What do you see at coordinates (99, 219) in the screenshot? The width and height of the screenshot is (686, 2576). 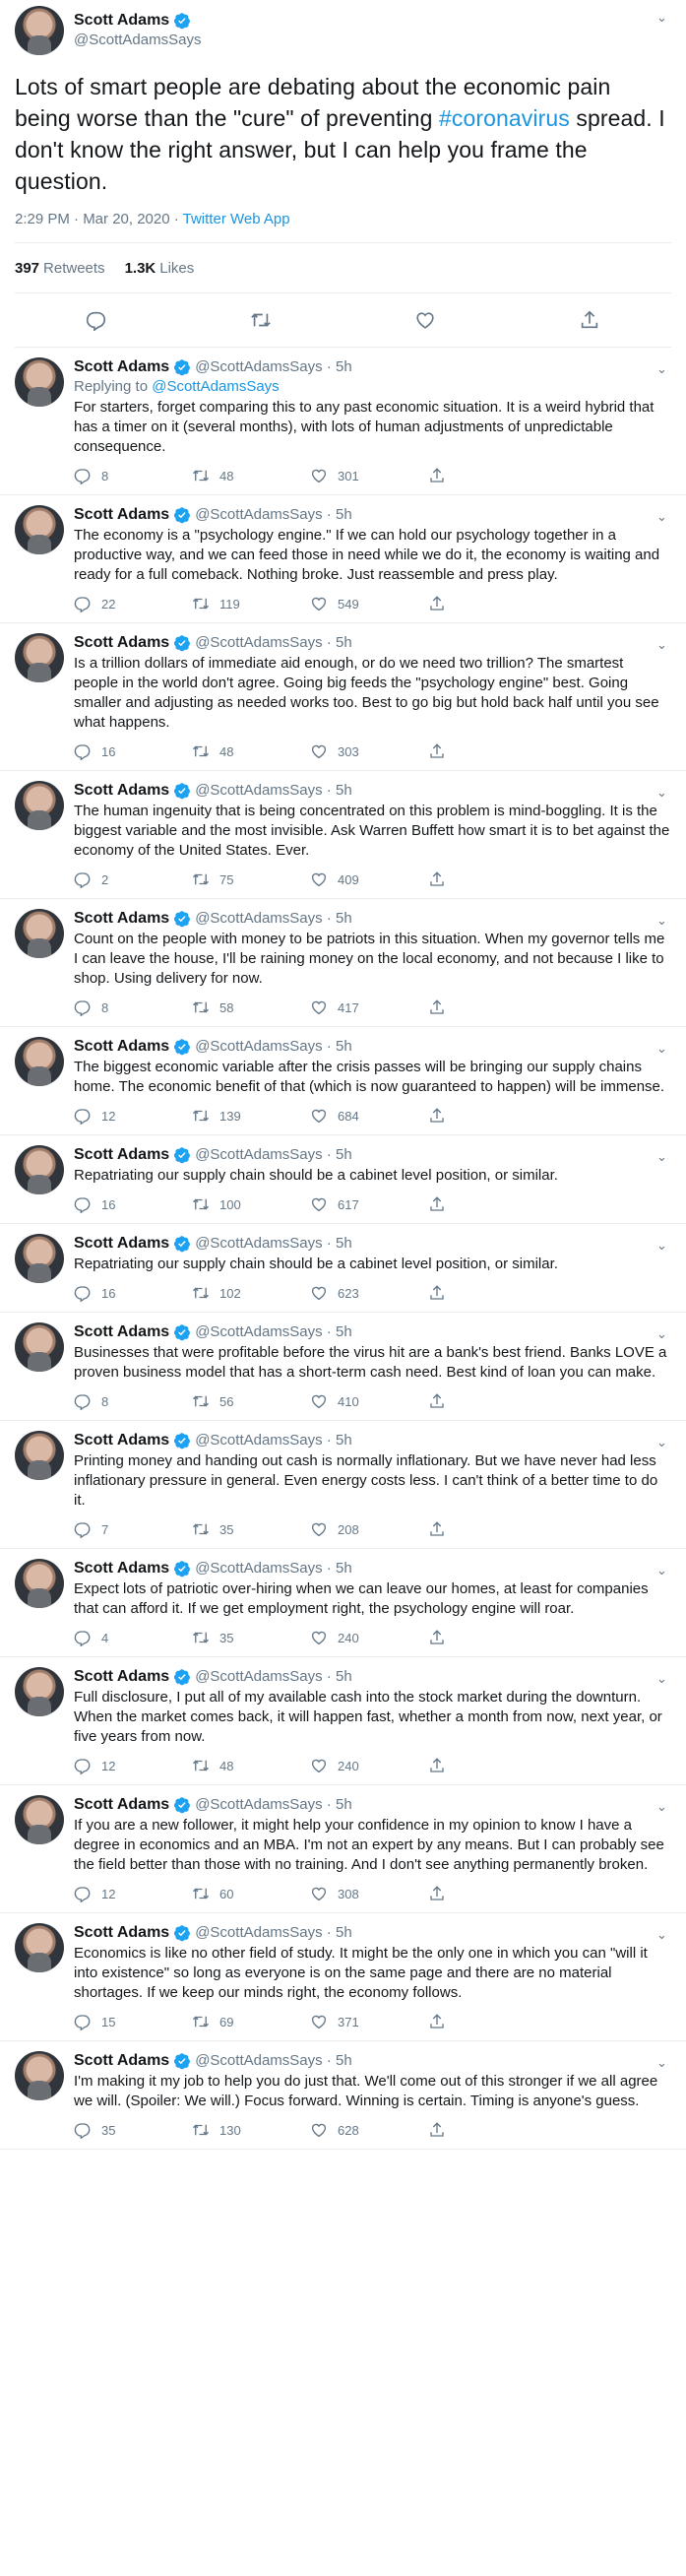 I see `tweet-timestamp: 2:29 PM · Mar 20, 2020 ·` at bounding box center [99, 219].